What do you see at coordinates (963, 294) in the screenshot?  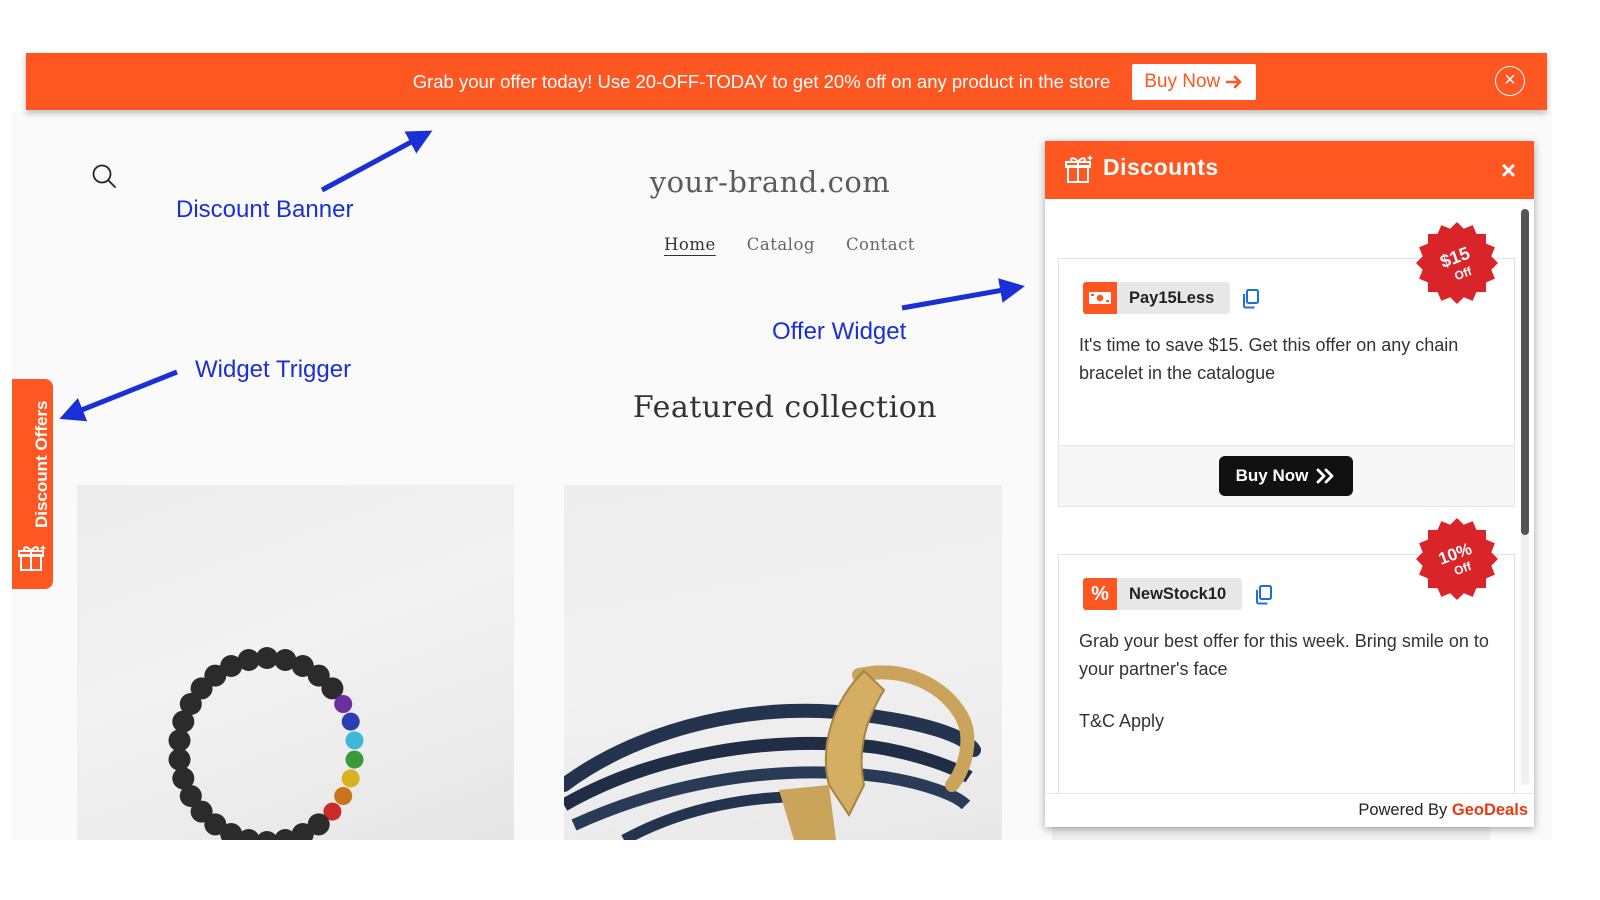 I see `arrow-to-widget` at bounding box center [963, 294].